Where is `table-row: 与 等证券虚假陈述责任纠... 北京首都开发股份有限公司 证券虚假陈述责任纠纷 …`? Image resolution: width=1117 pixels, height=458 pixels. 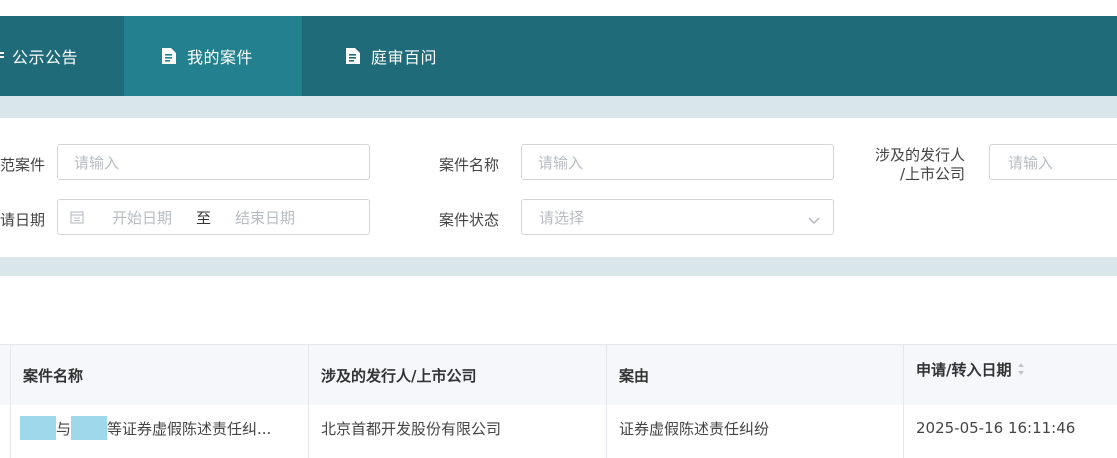 table-row: 与 等证券虚假陈述责任纠... 北京首都开发股份有限公司 证券虚假陈述责任纠纷 … is located at coordinates (558, 431).